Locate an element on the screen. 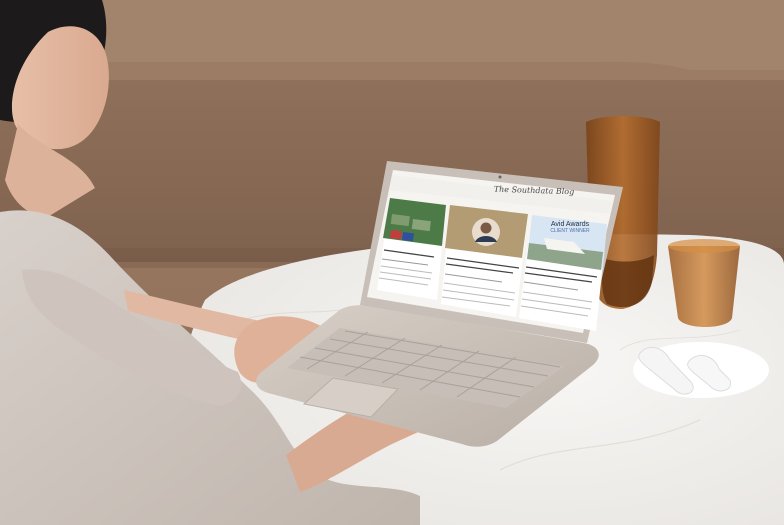  sofa-back is located at coordinates (427, 35).